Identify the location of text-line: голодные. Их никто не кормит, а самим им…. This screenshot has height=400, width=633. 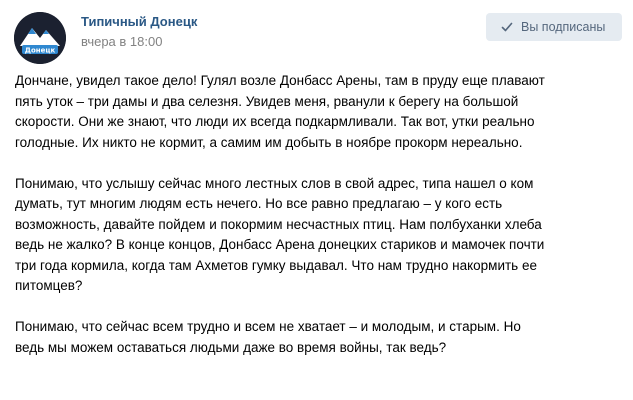
(269, 142).